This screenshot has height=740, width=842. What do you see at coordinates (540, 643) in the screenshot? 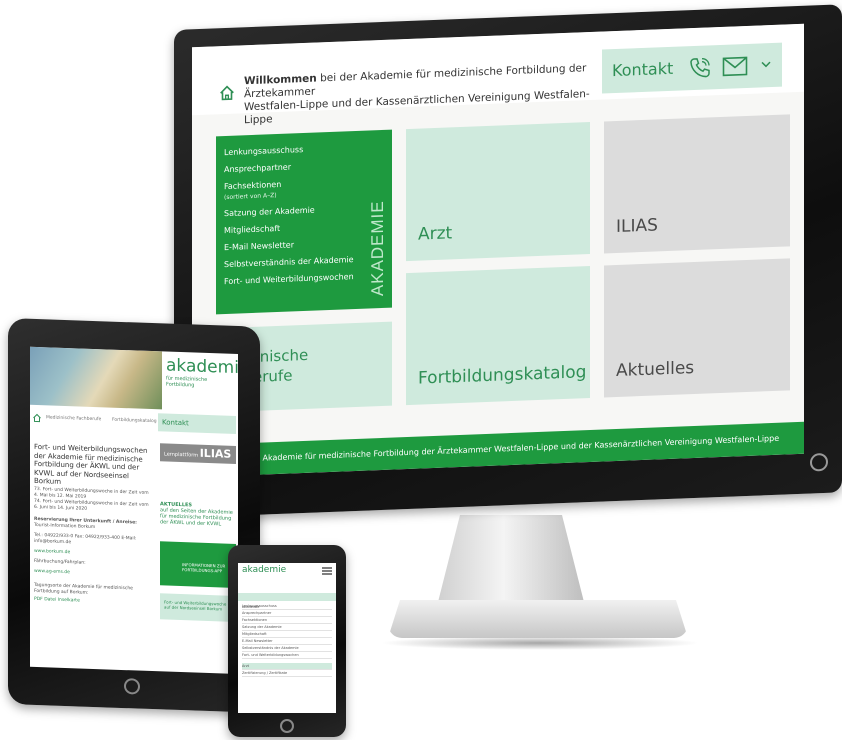
I see `stand-shadow` at bounding box center [540, 643].